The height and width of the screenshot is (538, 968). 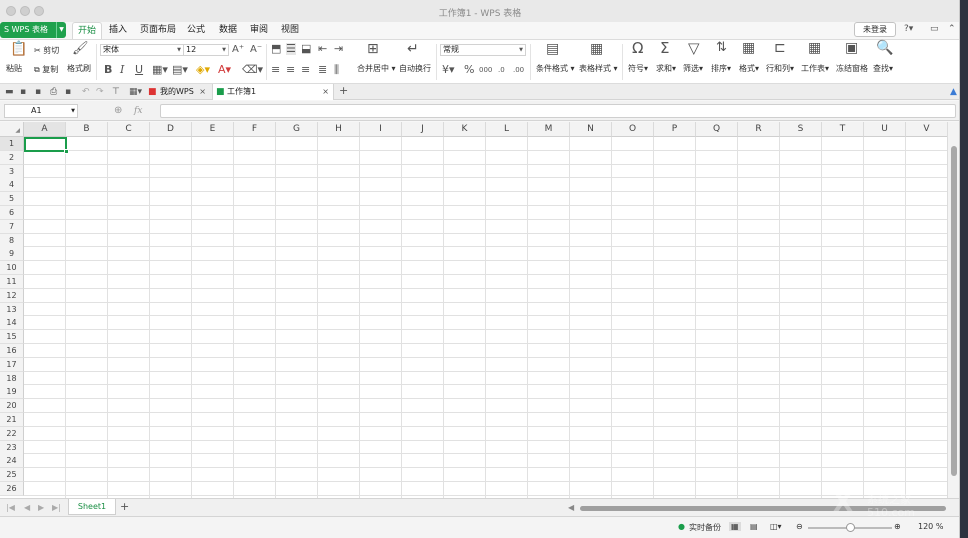 What do you see at coordinates (908, 29) in the screenshot?
I see `help-icon: ?▾` at bounding box center [908, 29].